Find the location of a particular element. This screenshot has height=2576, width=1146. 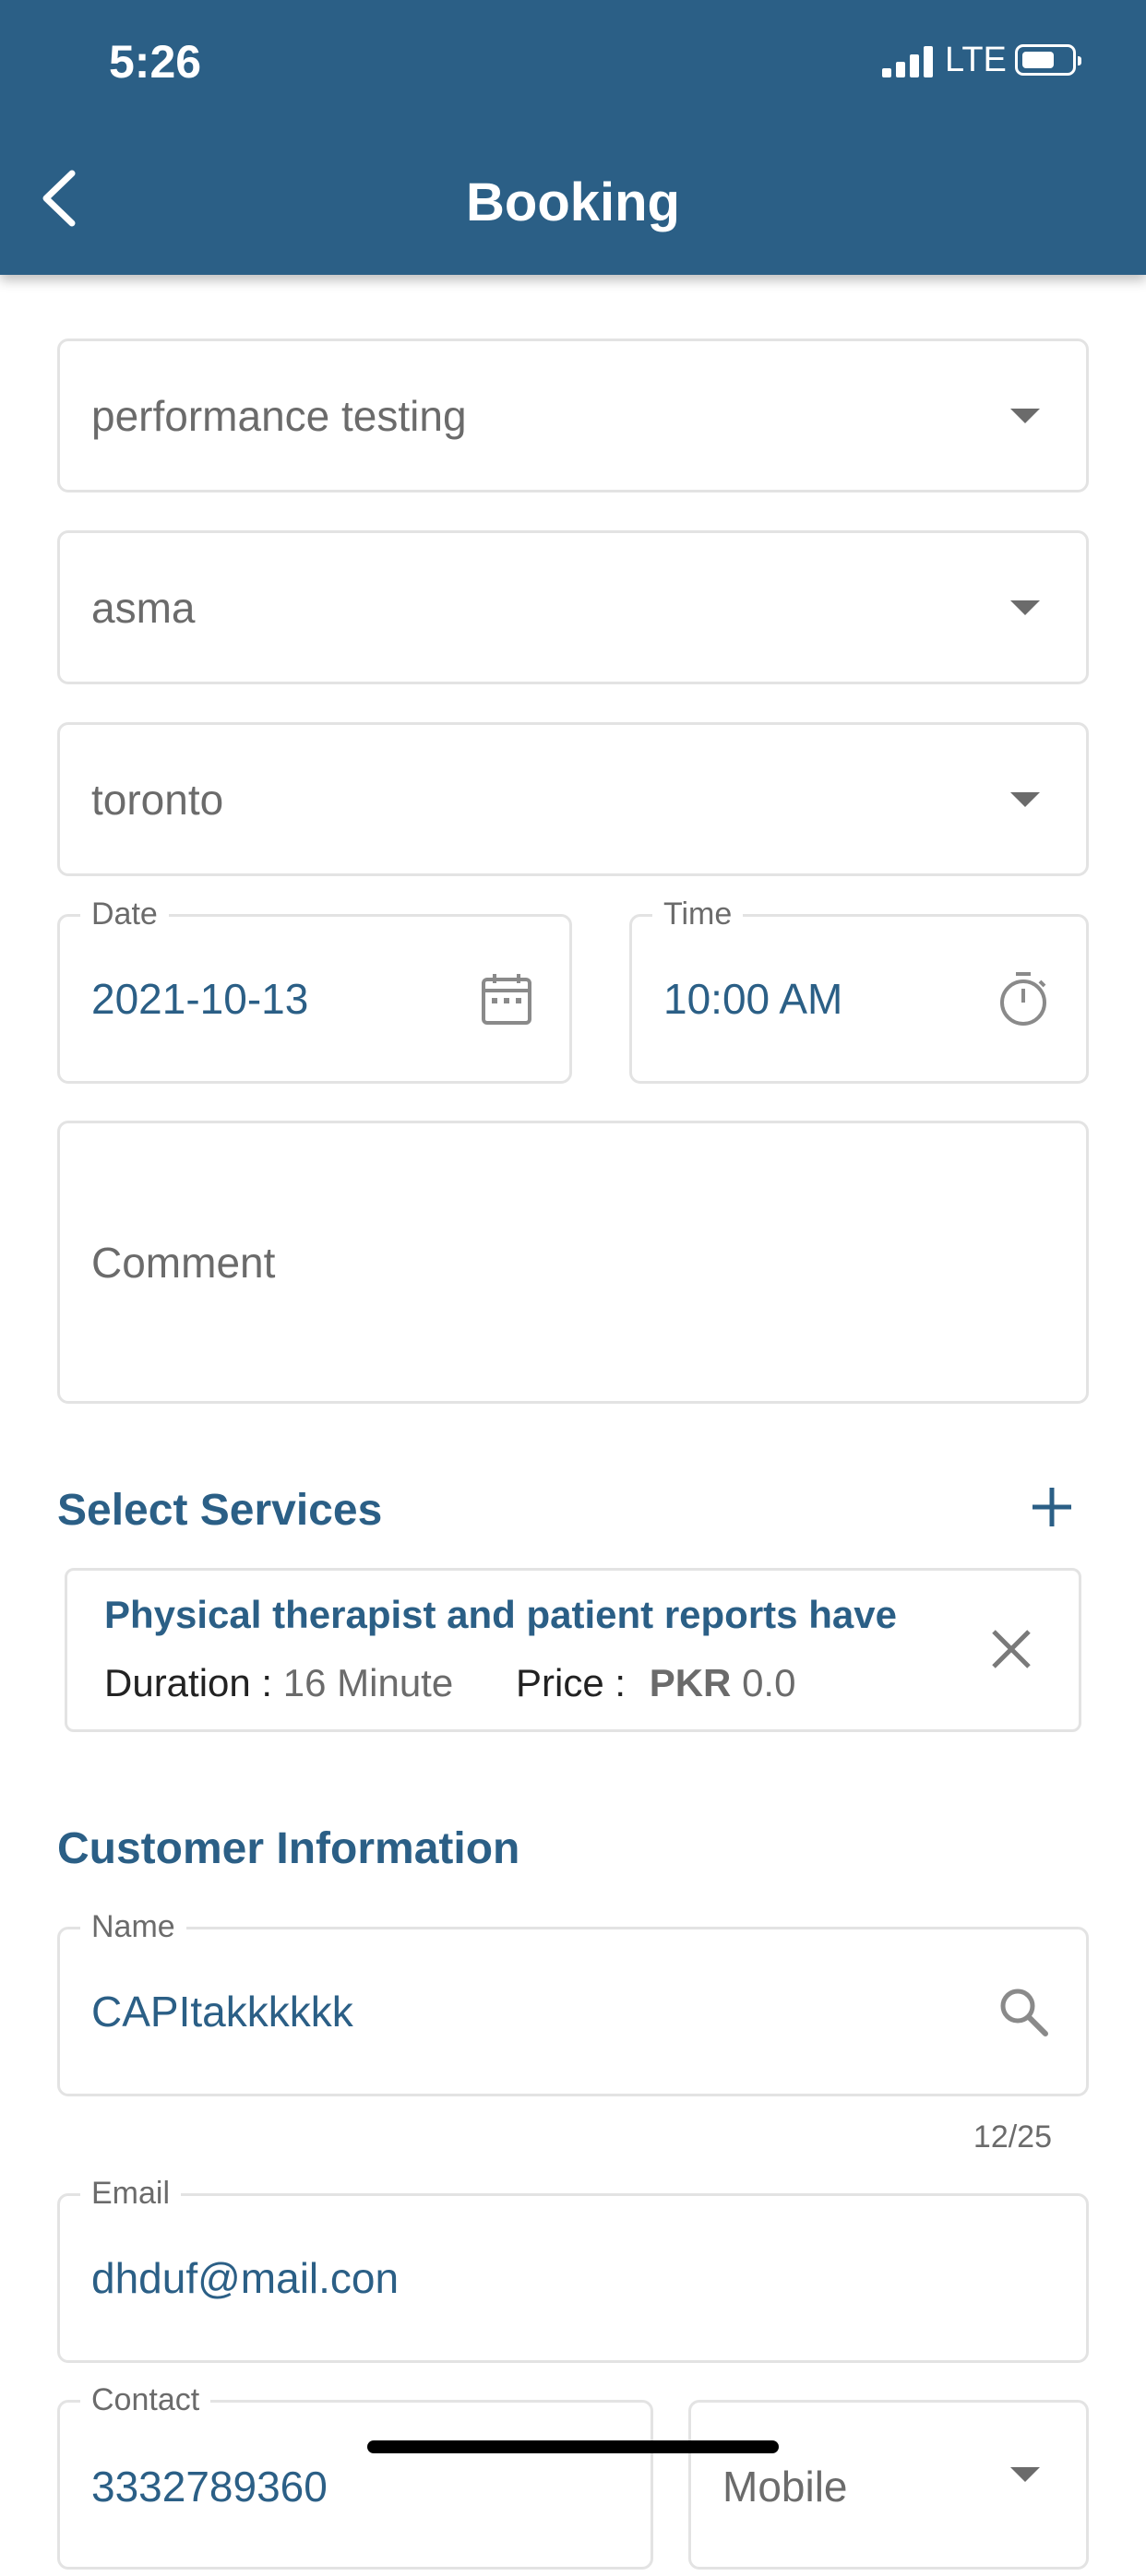

name-label: Name is located at coordinates (133, 1927).